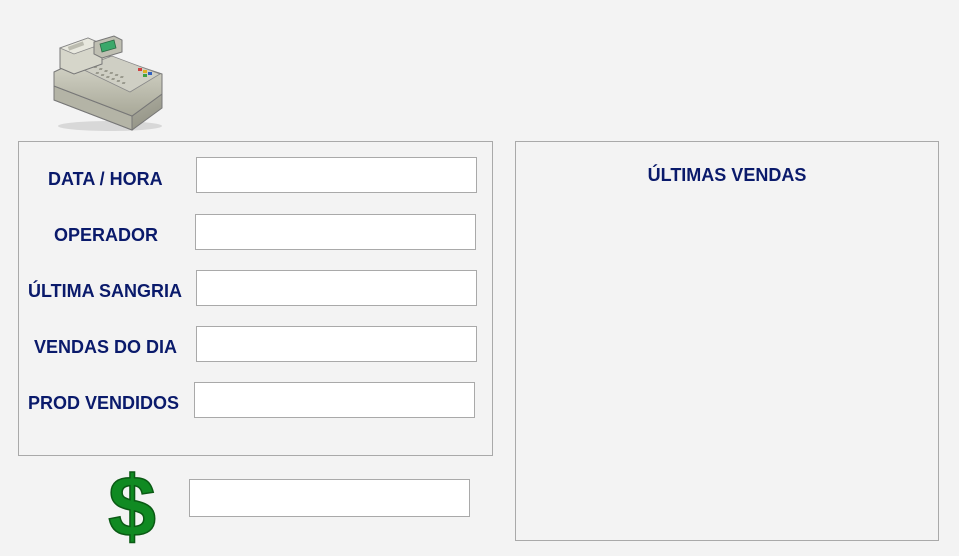 The height and width of the screenshot is (556, 959). What do you see at coordinates (105, 179) in the screenshot?
I see `datetime-label: DATA / HORA` at bounding box center [105, 179].